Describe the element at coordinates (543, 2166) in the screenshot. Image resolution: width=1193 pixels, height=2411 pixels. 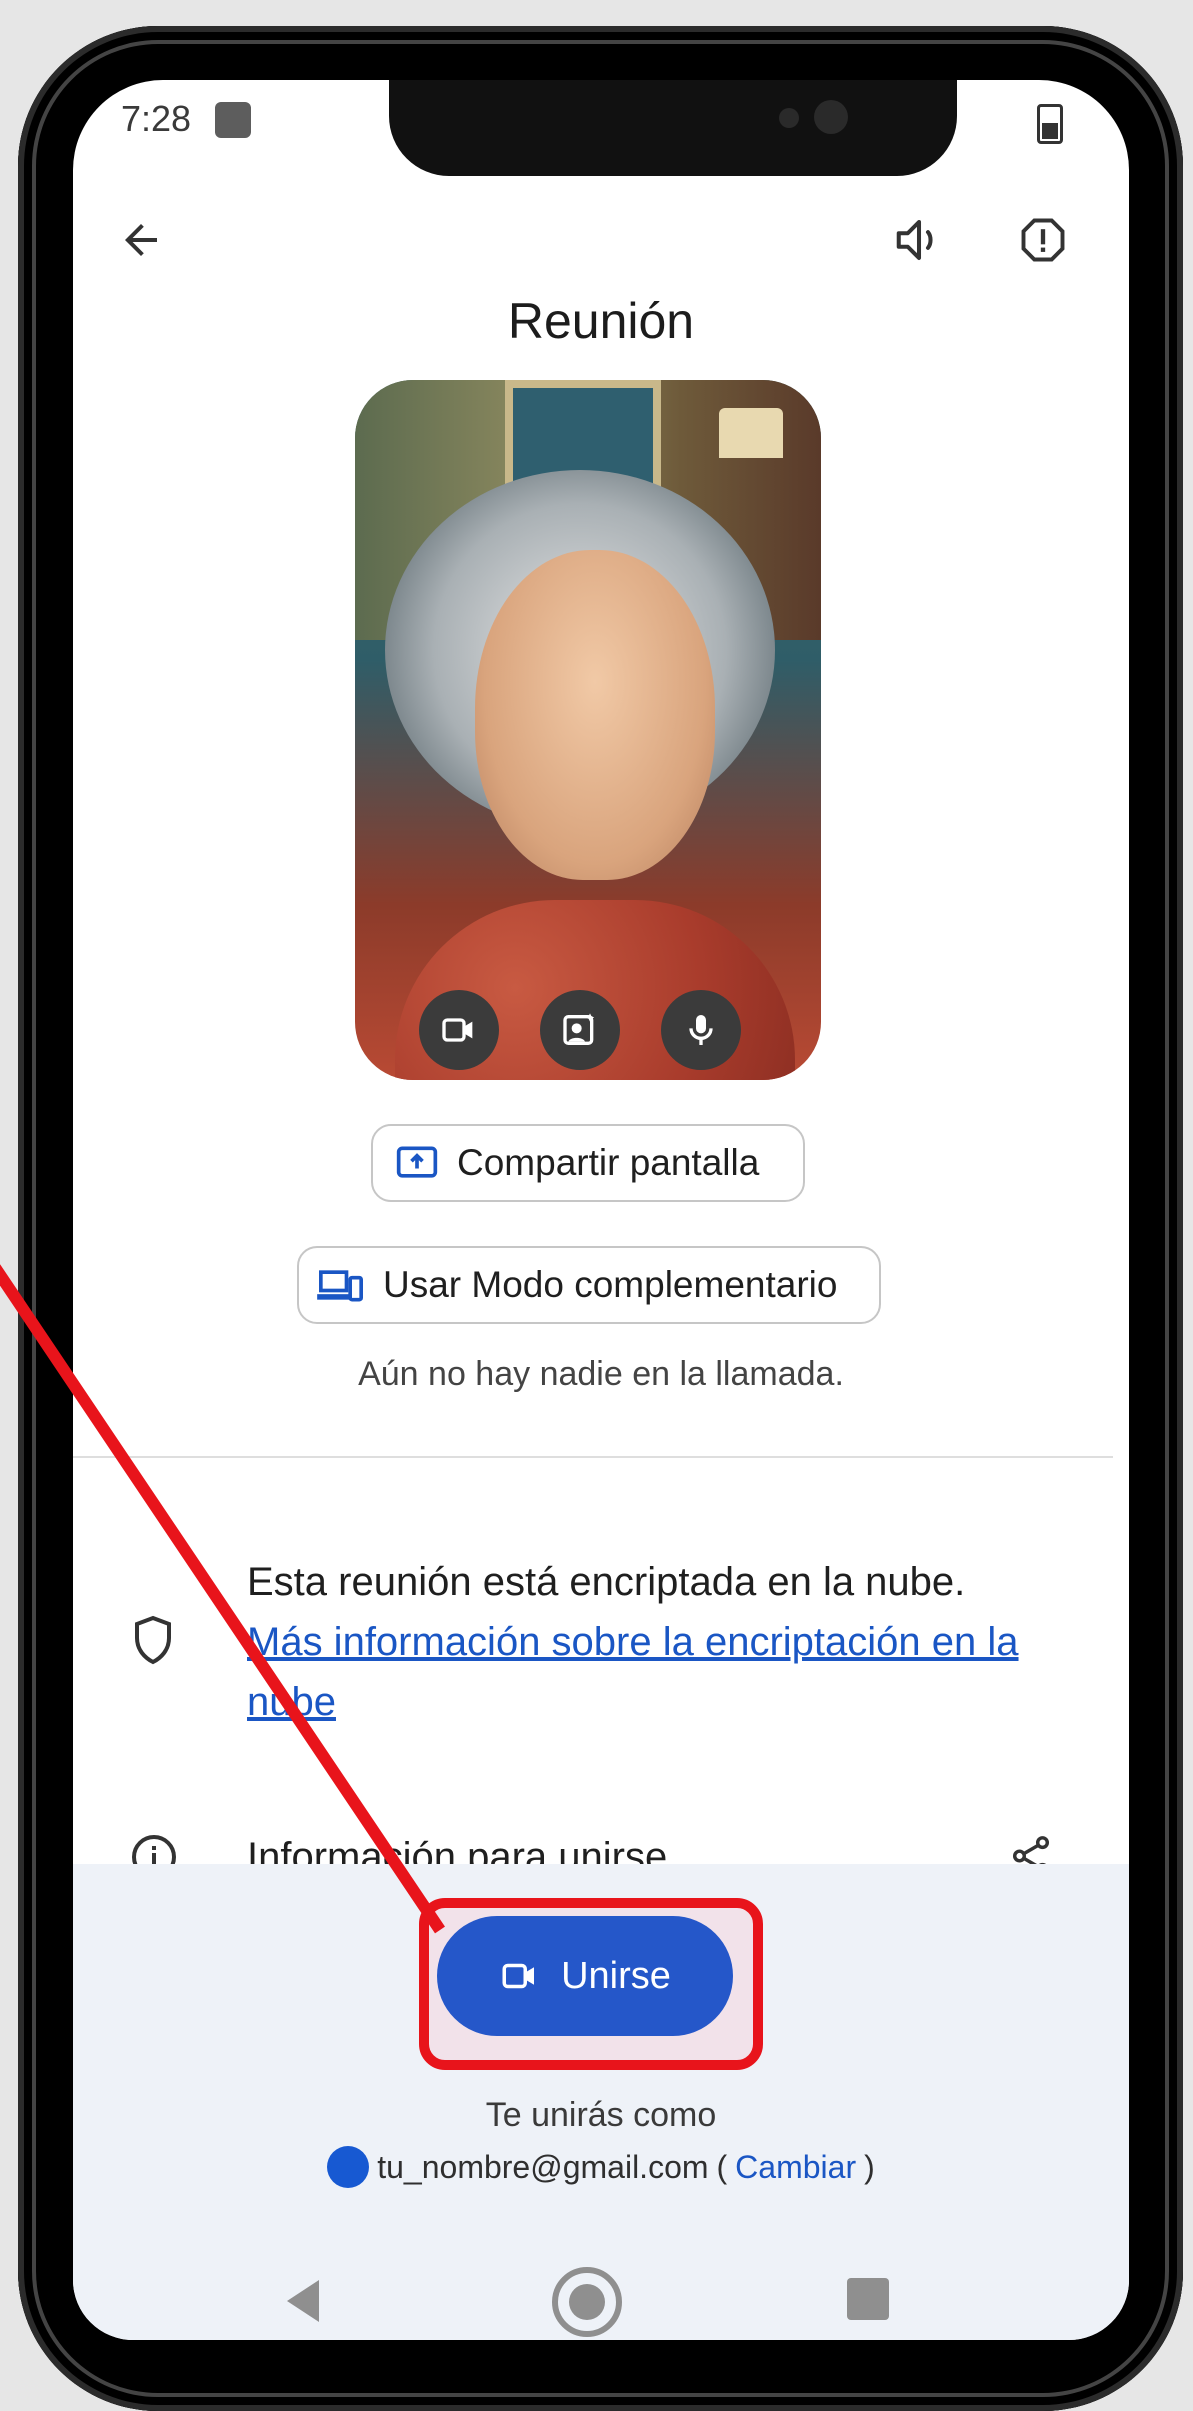
I see `account-email: tu_nombre@gmail.com` at that location.